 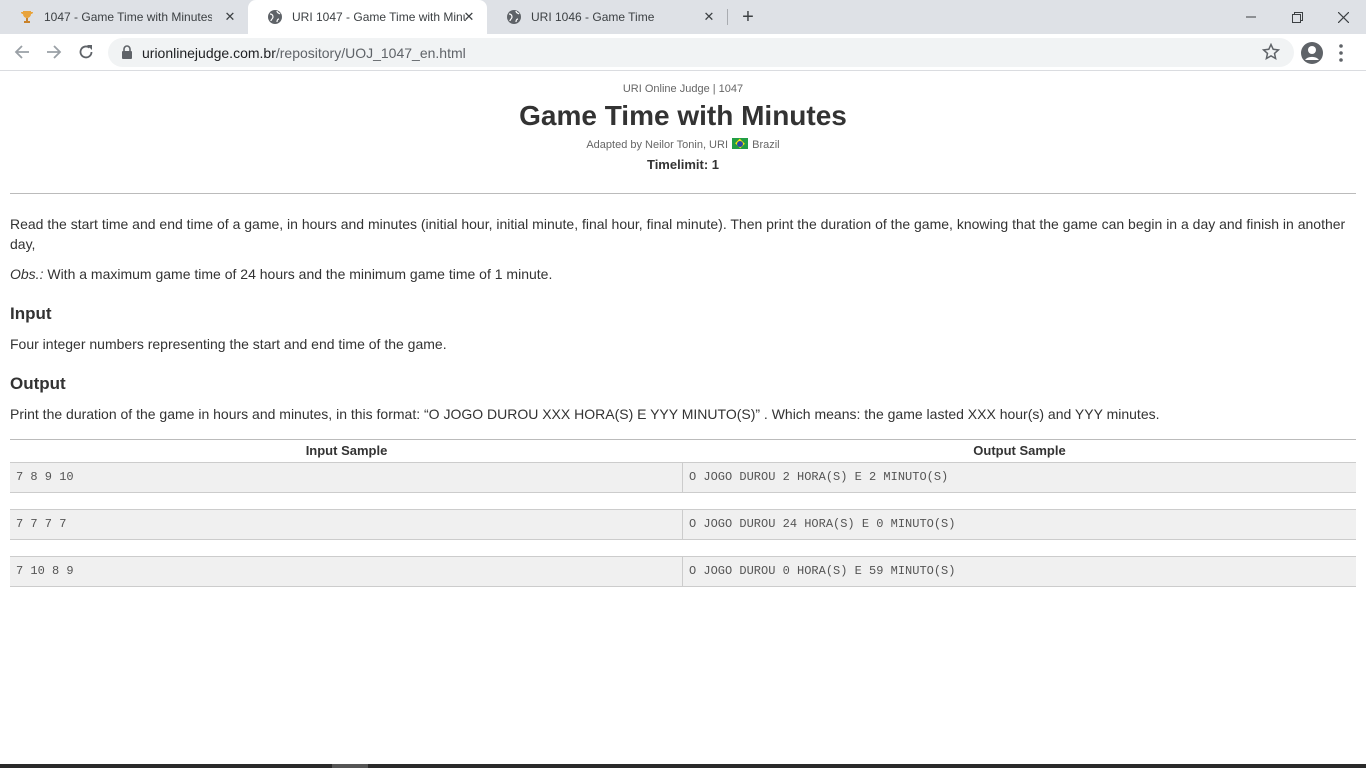 What do you see at coordinates (682, 164) in the screenshot?
I see `timelimit: Timelimit: 1` at bounding box center [682, 164].